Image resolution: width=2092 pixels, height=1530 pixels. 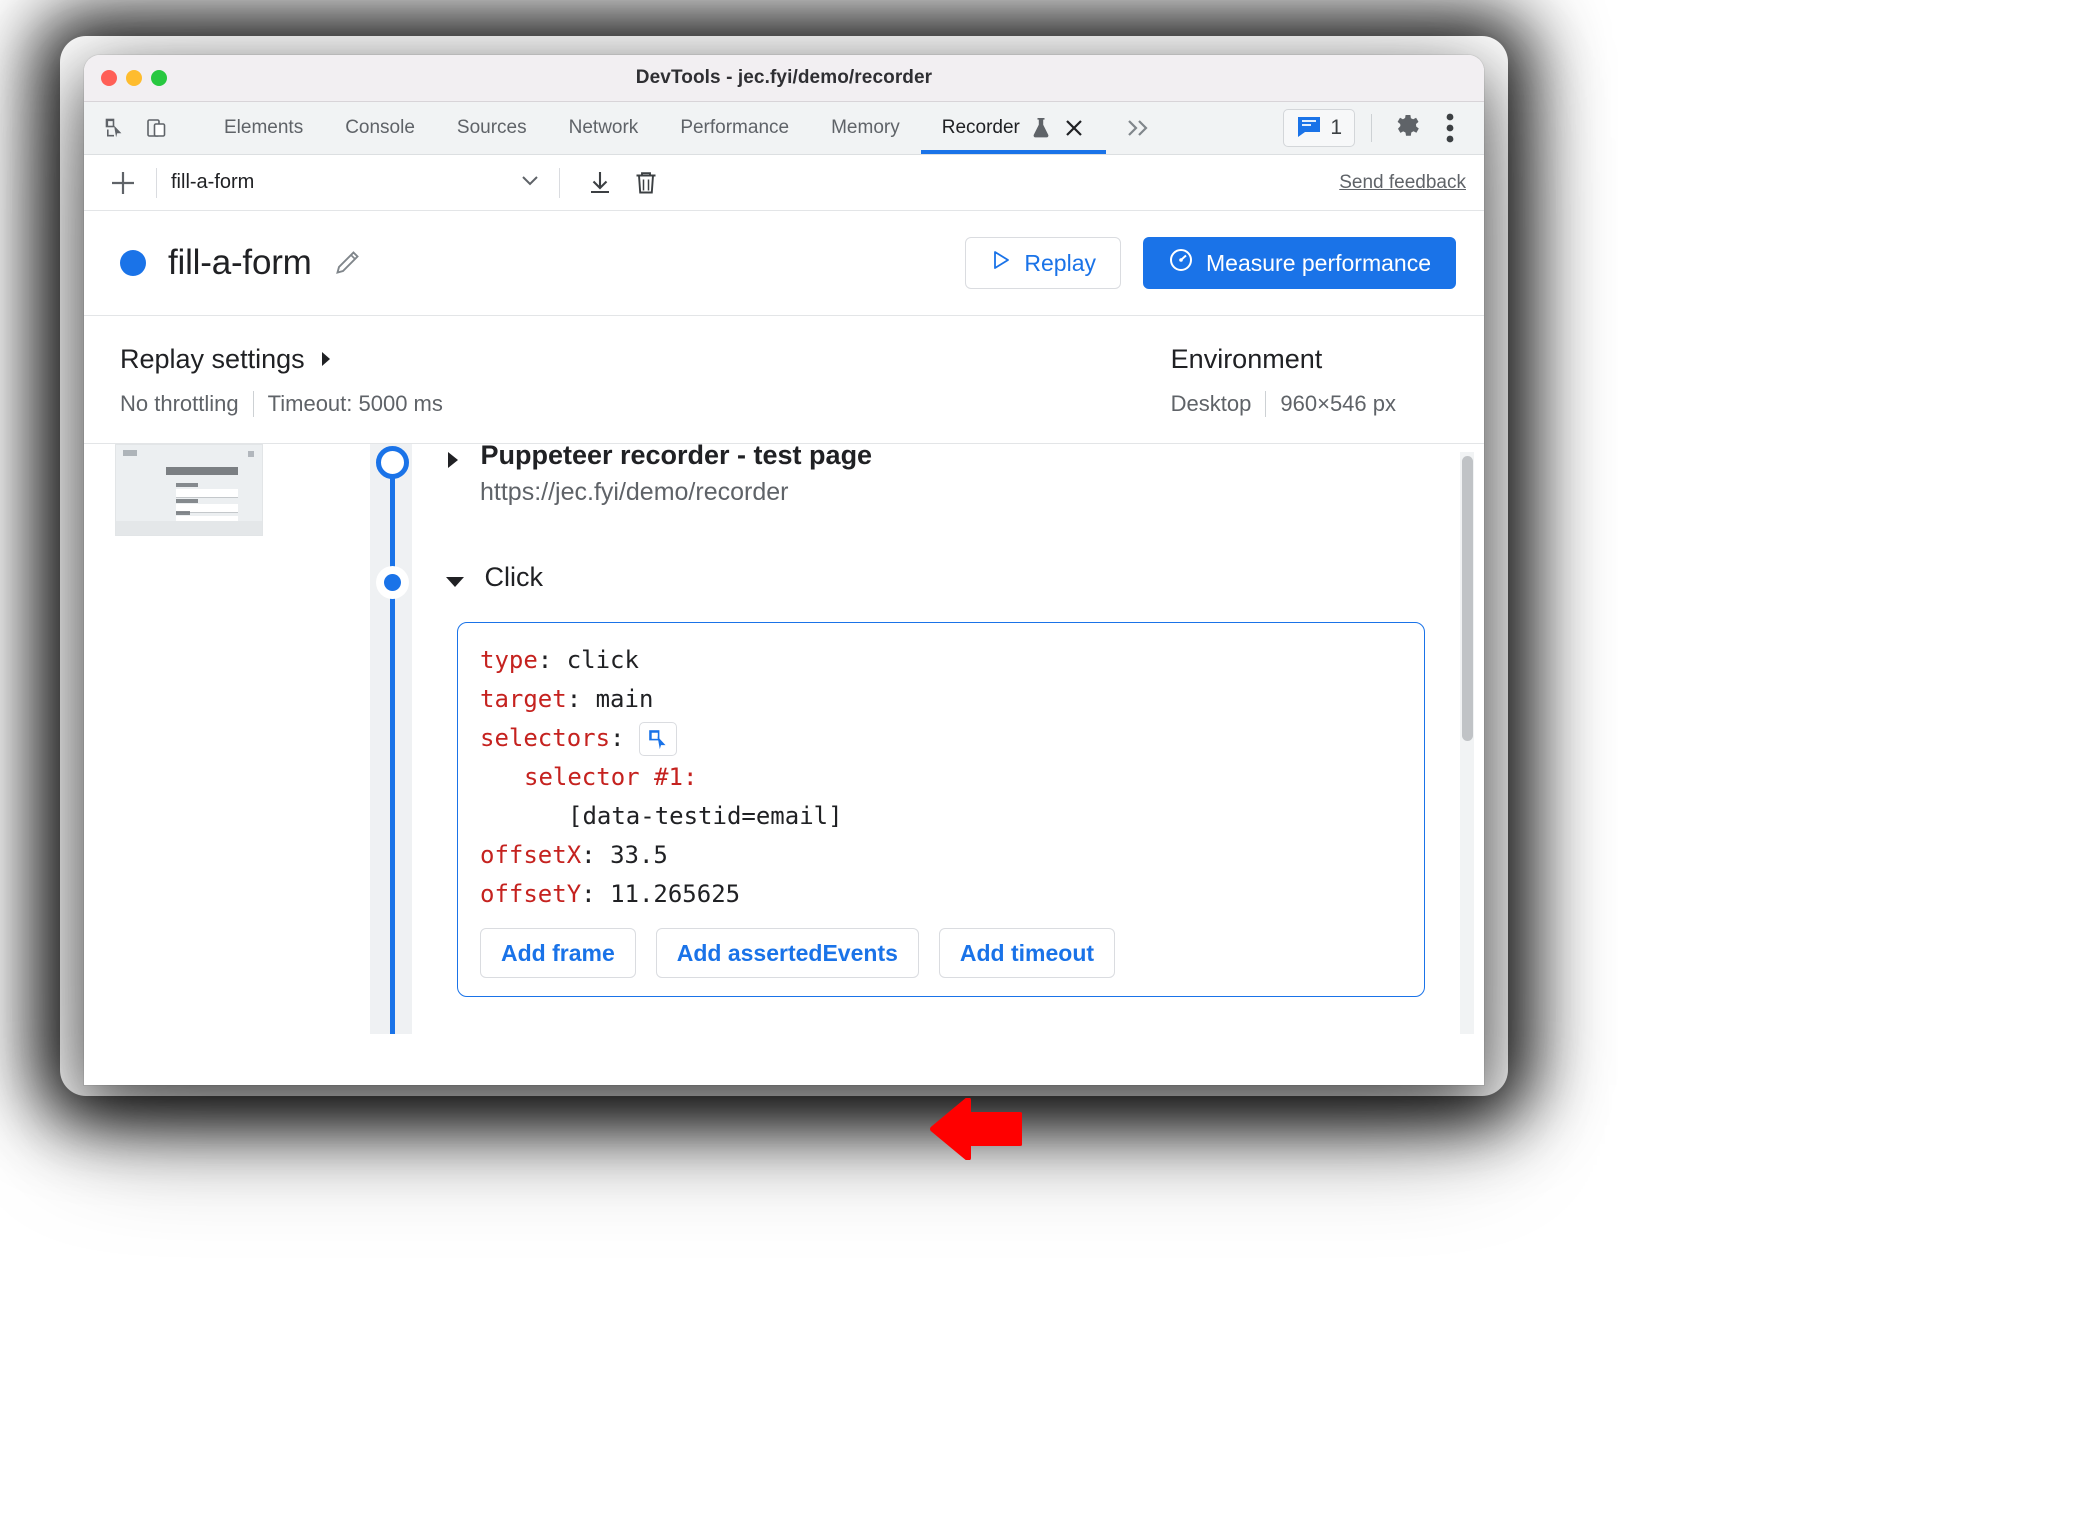 What do you see at coordinates (909, 457) in the screenshot?
I see `step-navigate-header: Puppeteer recorder - test page` at bounding box center [909, 457].